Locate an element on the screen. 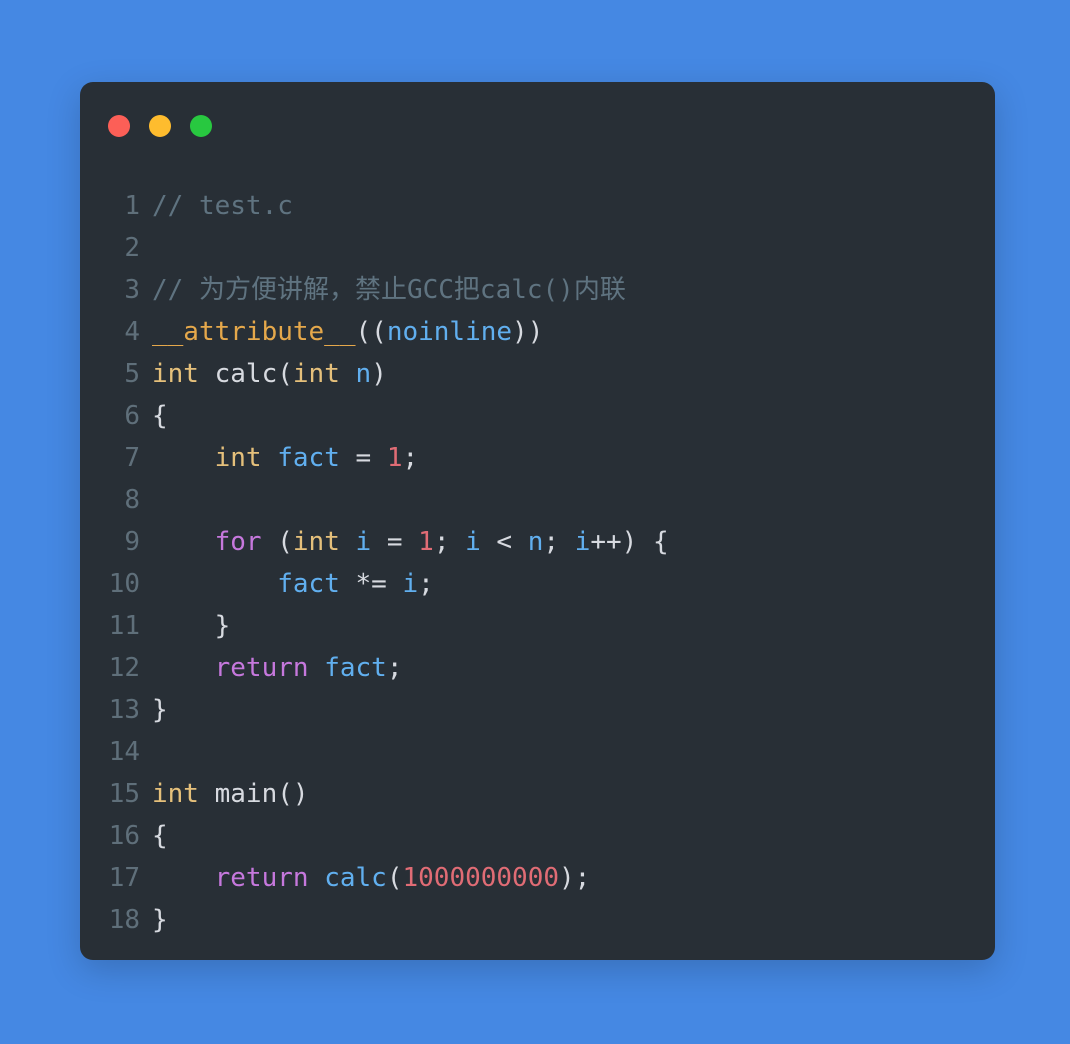  maximize-icon is located at coordinates (201, 126).